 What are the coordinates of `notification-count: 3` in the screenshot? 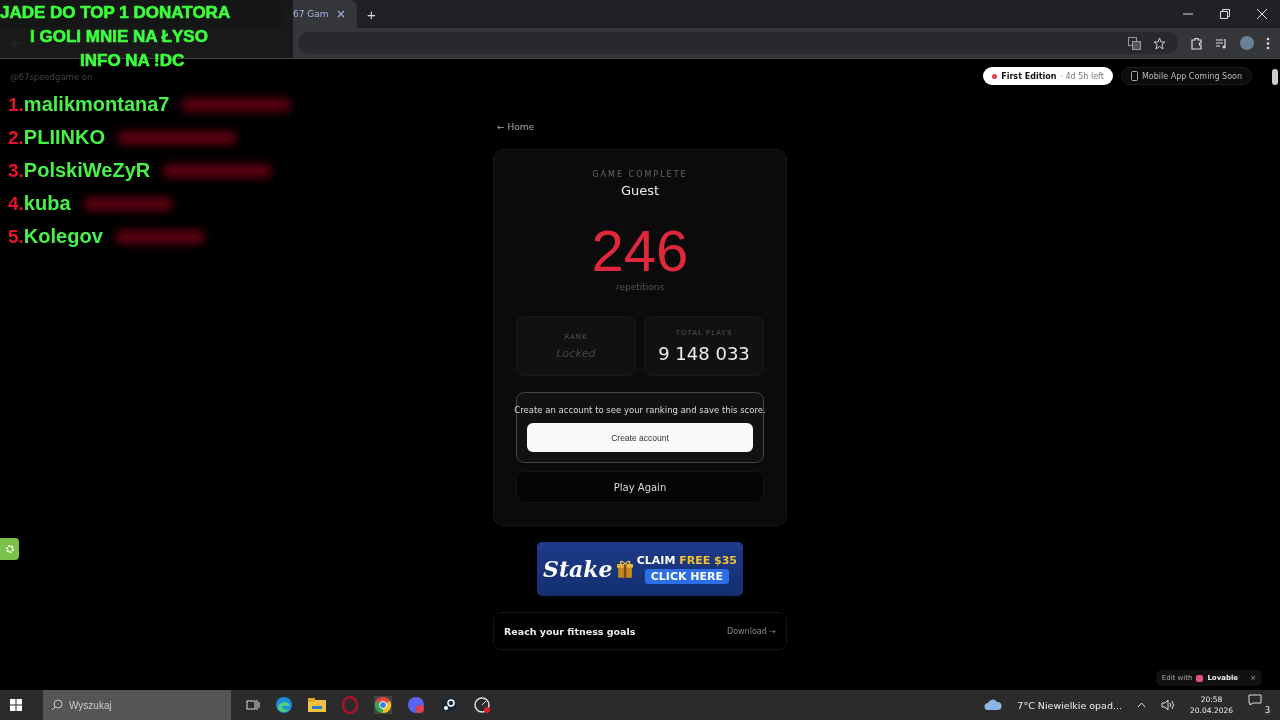 It's located at (1267, 711).